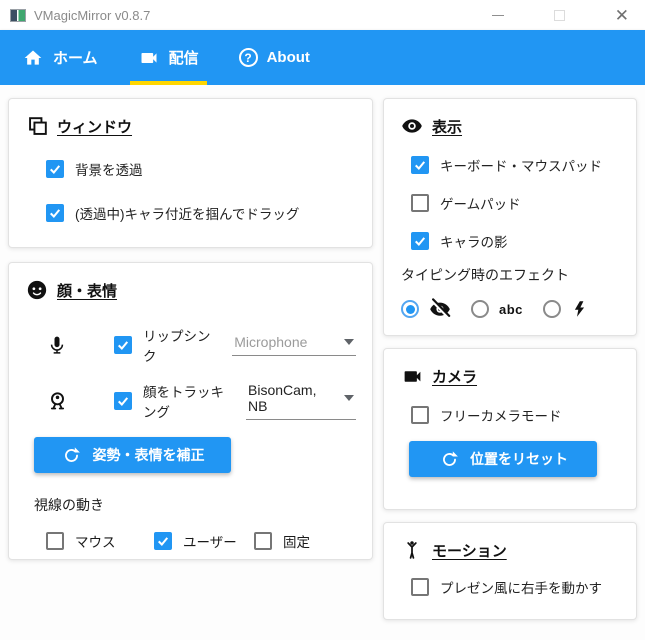  I want to click on lip-sync-row: リップシンク Microphone, so click(201, 345).